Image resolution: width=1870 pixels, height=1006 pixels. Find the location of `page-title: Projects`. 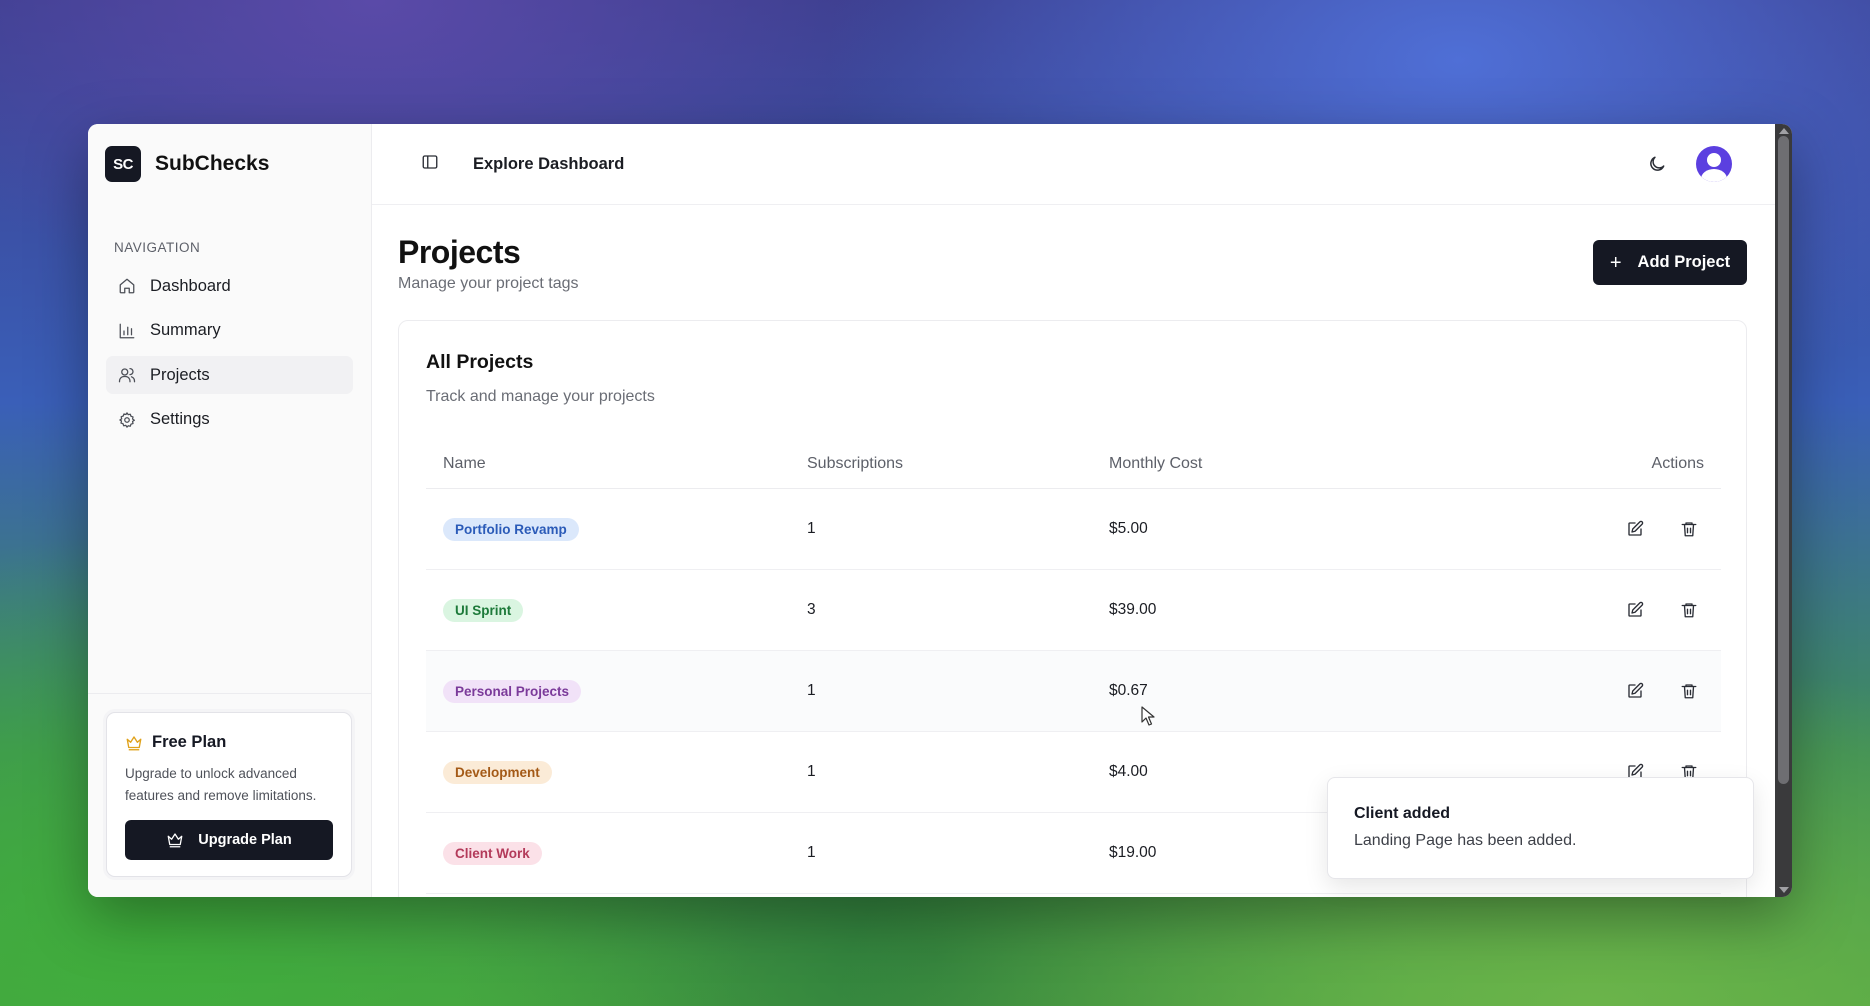

page-title: Projects is located at coordinates (459, 252).